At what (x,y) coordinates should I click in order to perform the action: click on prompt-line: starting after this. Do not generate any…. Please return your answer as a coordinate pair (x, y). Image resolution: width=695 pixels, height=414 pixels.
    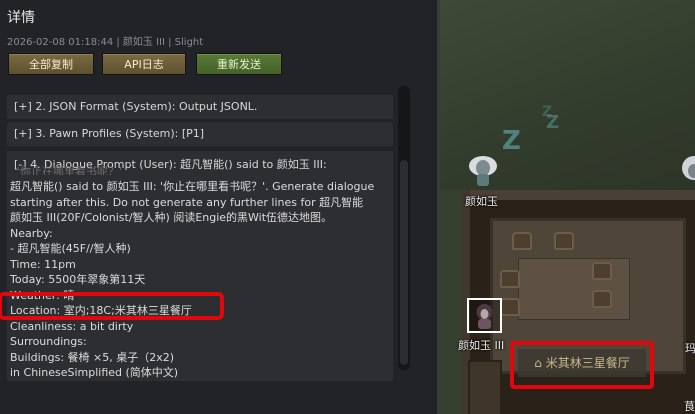
    Looking at the image, I should click on (187, 202).